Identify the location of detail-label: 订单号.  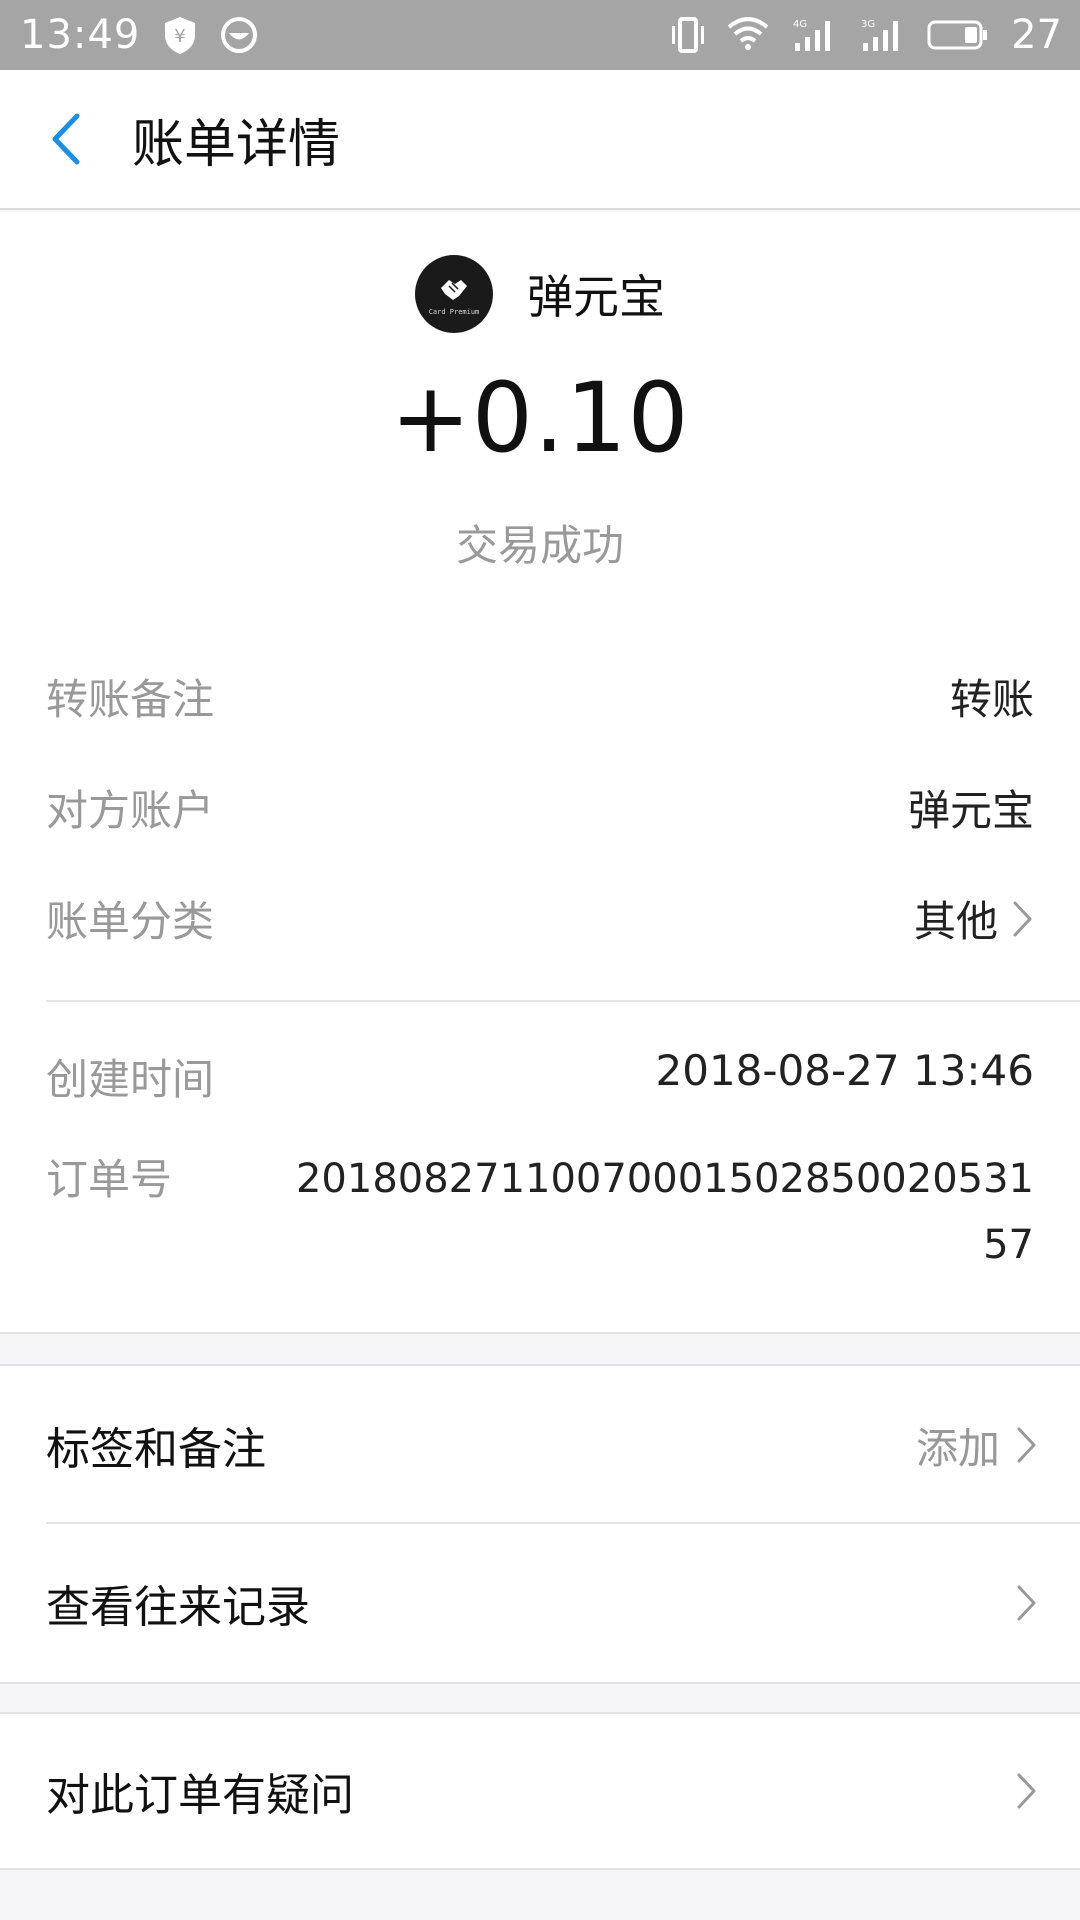
(109, 1179).